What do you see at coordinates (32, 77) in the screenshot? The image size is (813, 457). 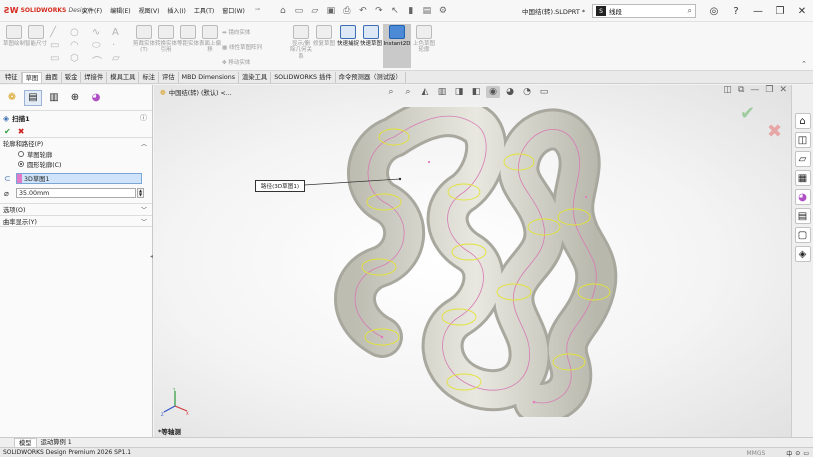 I see `tab-sketch: 草图` at bounding box center [32, 77].